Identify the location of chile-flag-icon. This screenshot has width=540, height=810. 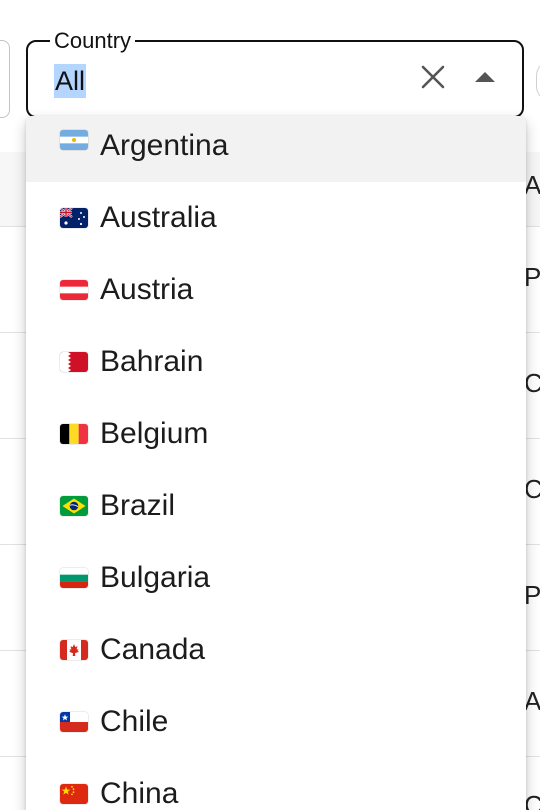
(74, 722).